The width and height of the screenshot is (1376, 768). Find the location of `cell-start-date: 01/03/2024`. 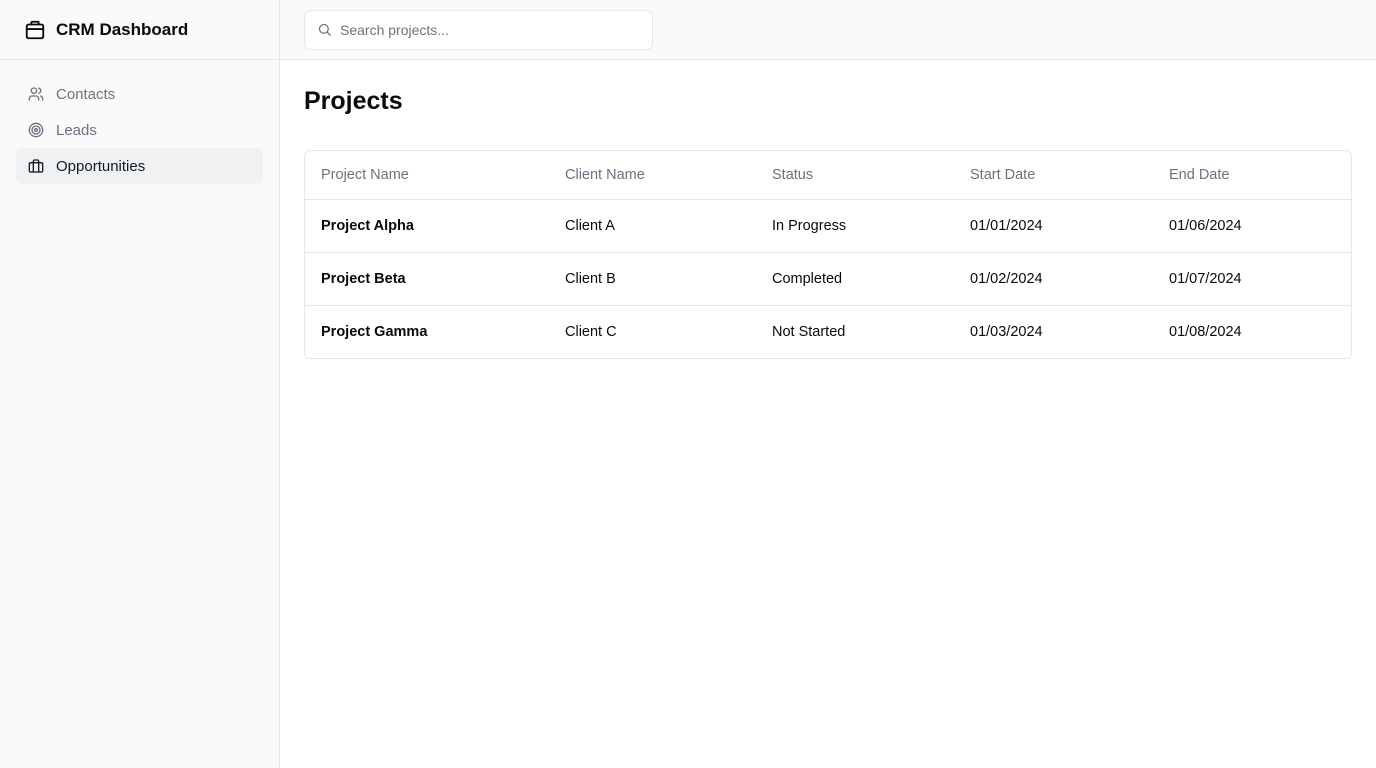

cell-start-date: 01/03/2024 is located at coordinates (1006, 331).